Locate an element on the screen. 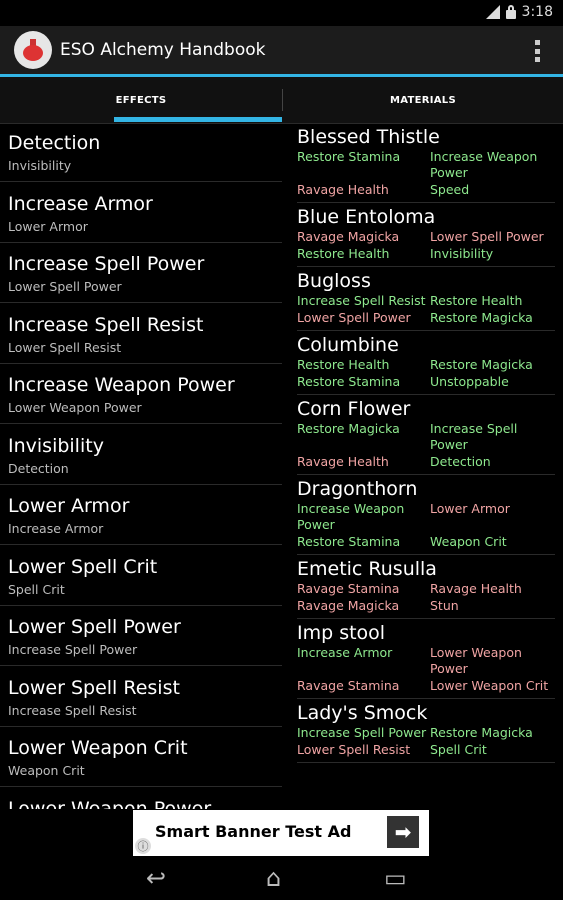 The image size is (563, 900). effect-row: Increase Spell Resist Lower Spell Resist is located at coordinates (141, 334).